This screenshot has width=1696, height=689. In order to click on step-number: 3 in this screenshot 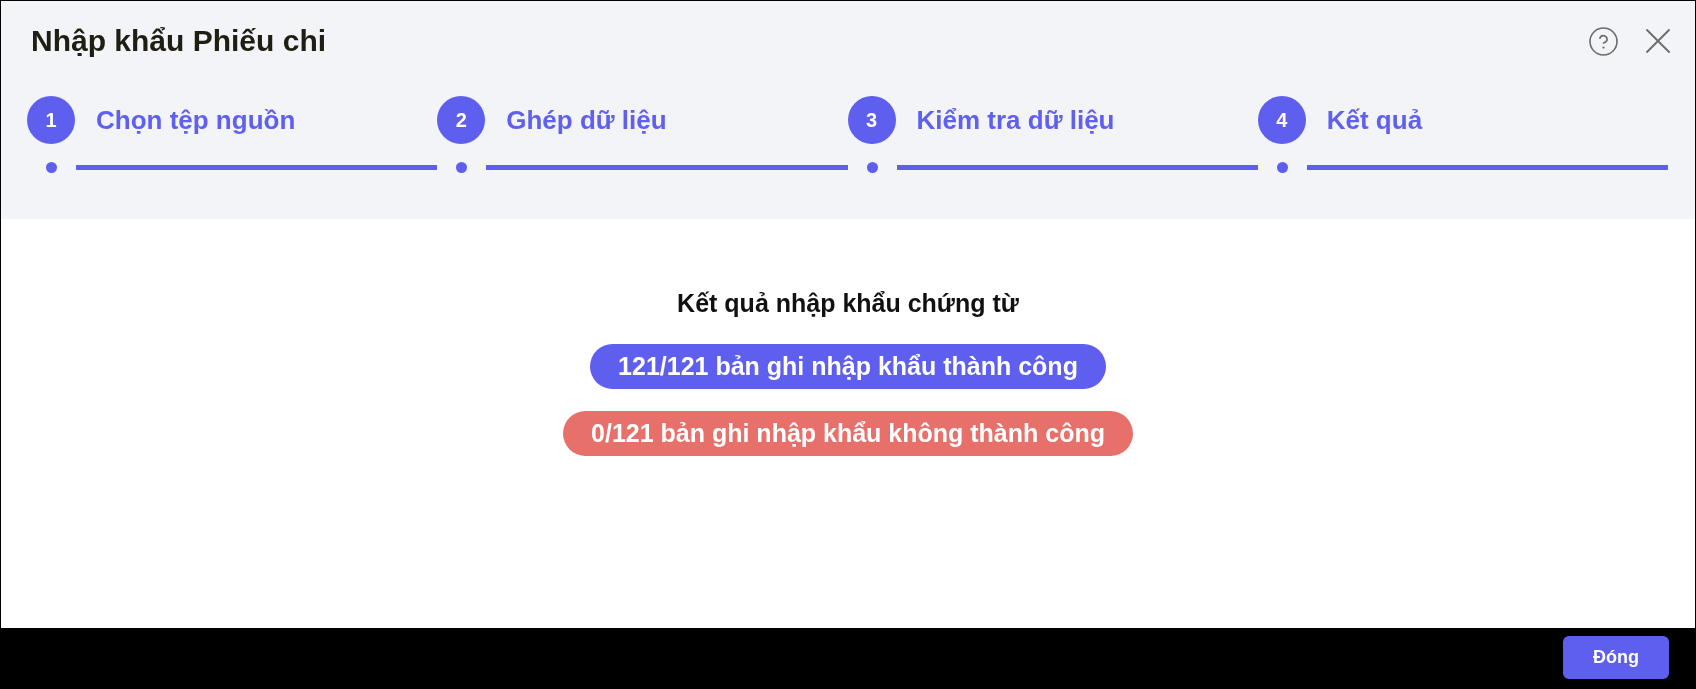, I will do `click(871, 120)`.